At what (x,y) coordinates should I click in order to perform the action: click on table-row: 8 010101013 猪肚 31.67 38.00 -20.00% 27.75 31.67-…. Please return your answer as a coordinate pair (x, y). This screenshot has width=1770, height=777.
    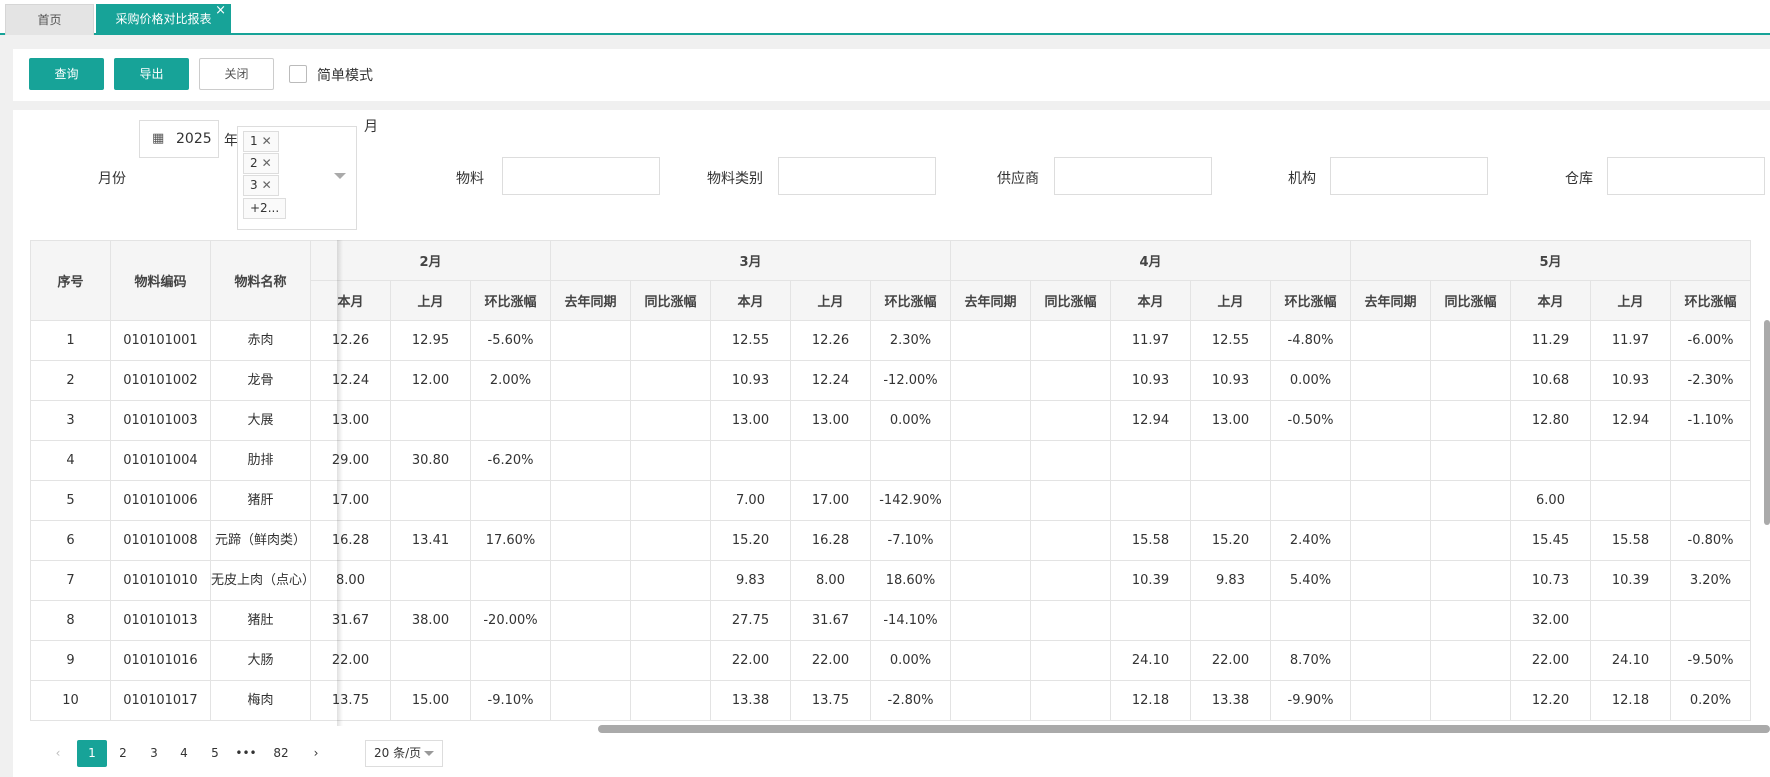
    Looking at the image, I should click on (890, 620).